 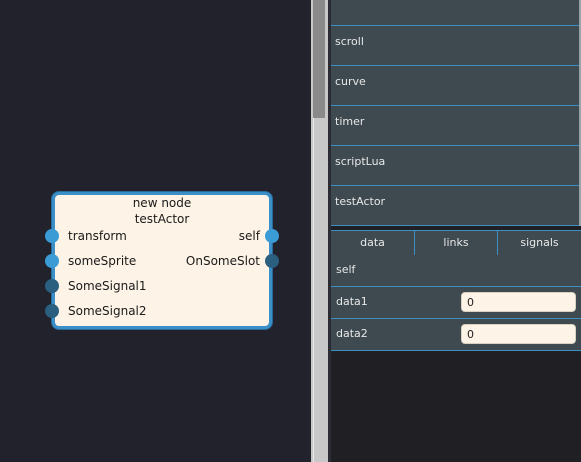 I want to click on output-port-label: self, so click(x=249, y=236).